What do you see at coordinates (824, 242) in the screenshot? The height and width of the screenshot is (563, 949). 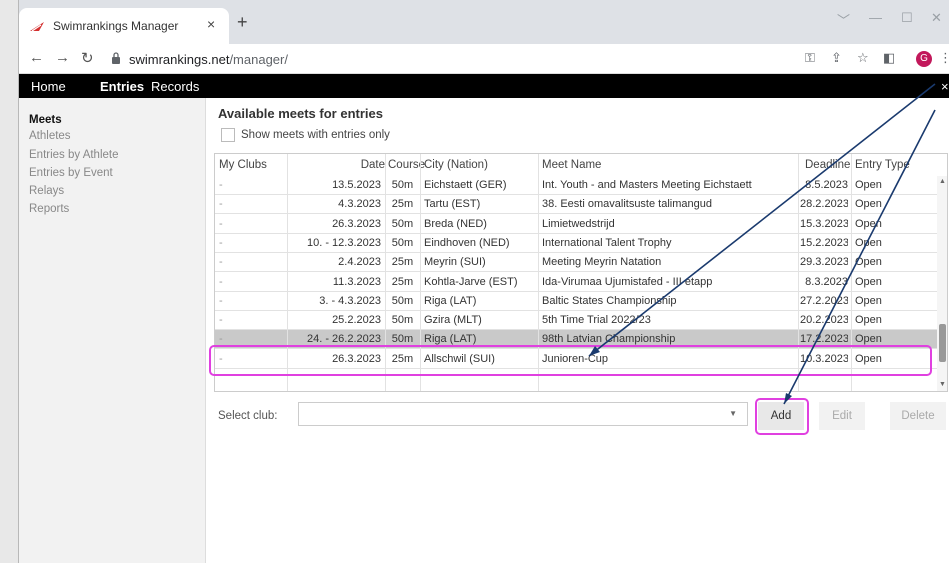 I see `cell-deadline: 15.2.2023` at bounding box center [824, 242].